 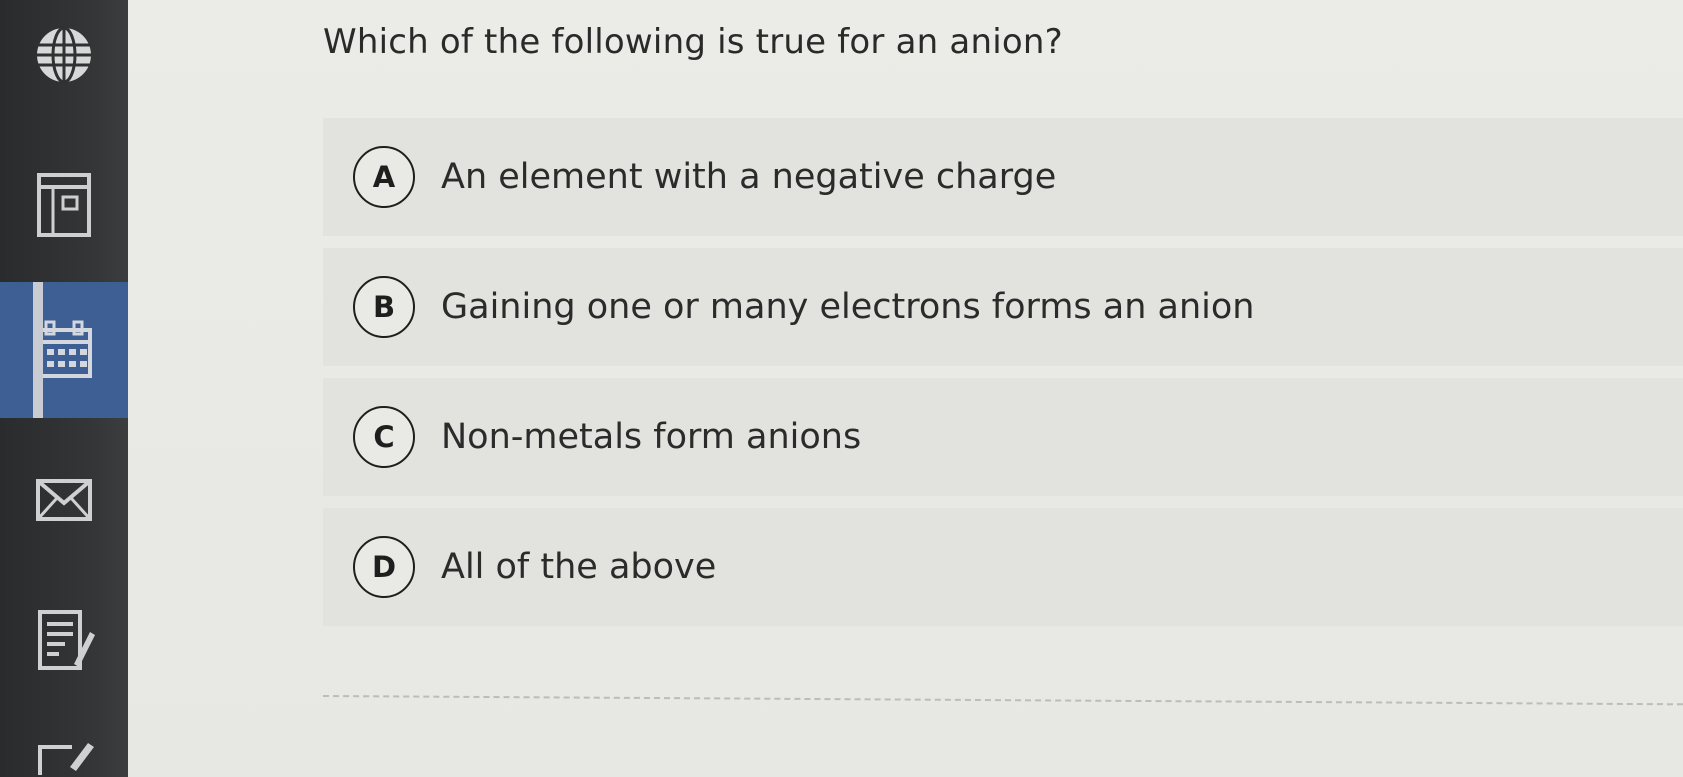 I want to click on option-letter: D, so click(x=384, y=567).